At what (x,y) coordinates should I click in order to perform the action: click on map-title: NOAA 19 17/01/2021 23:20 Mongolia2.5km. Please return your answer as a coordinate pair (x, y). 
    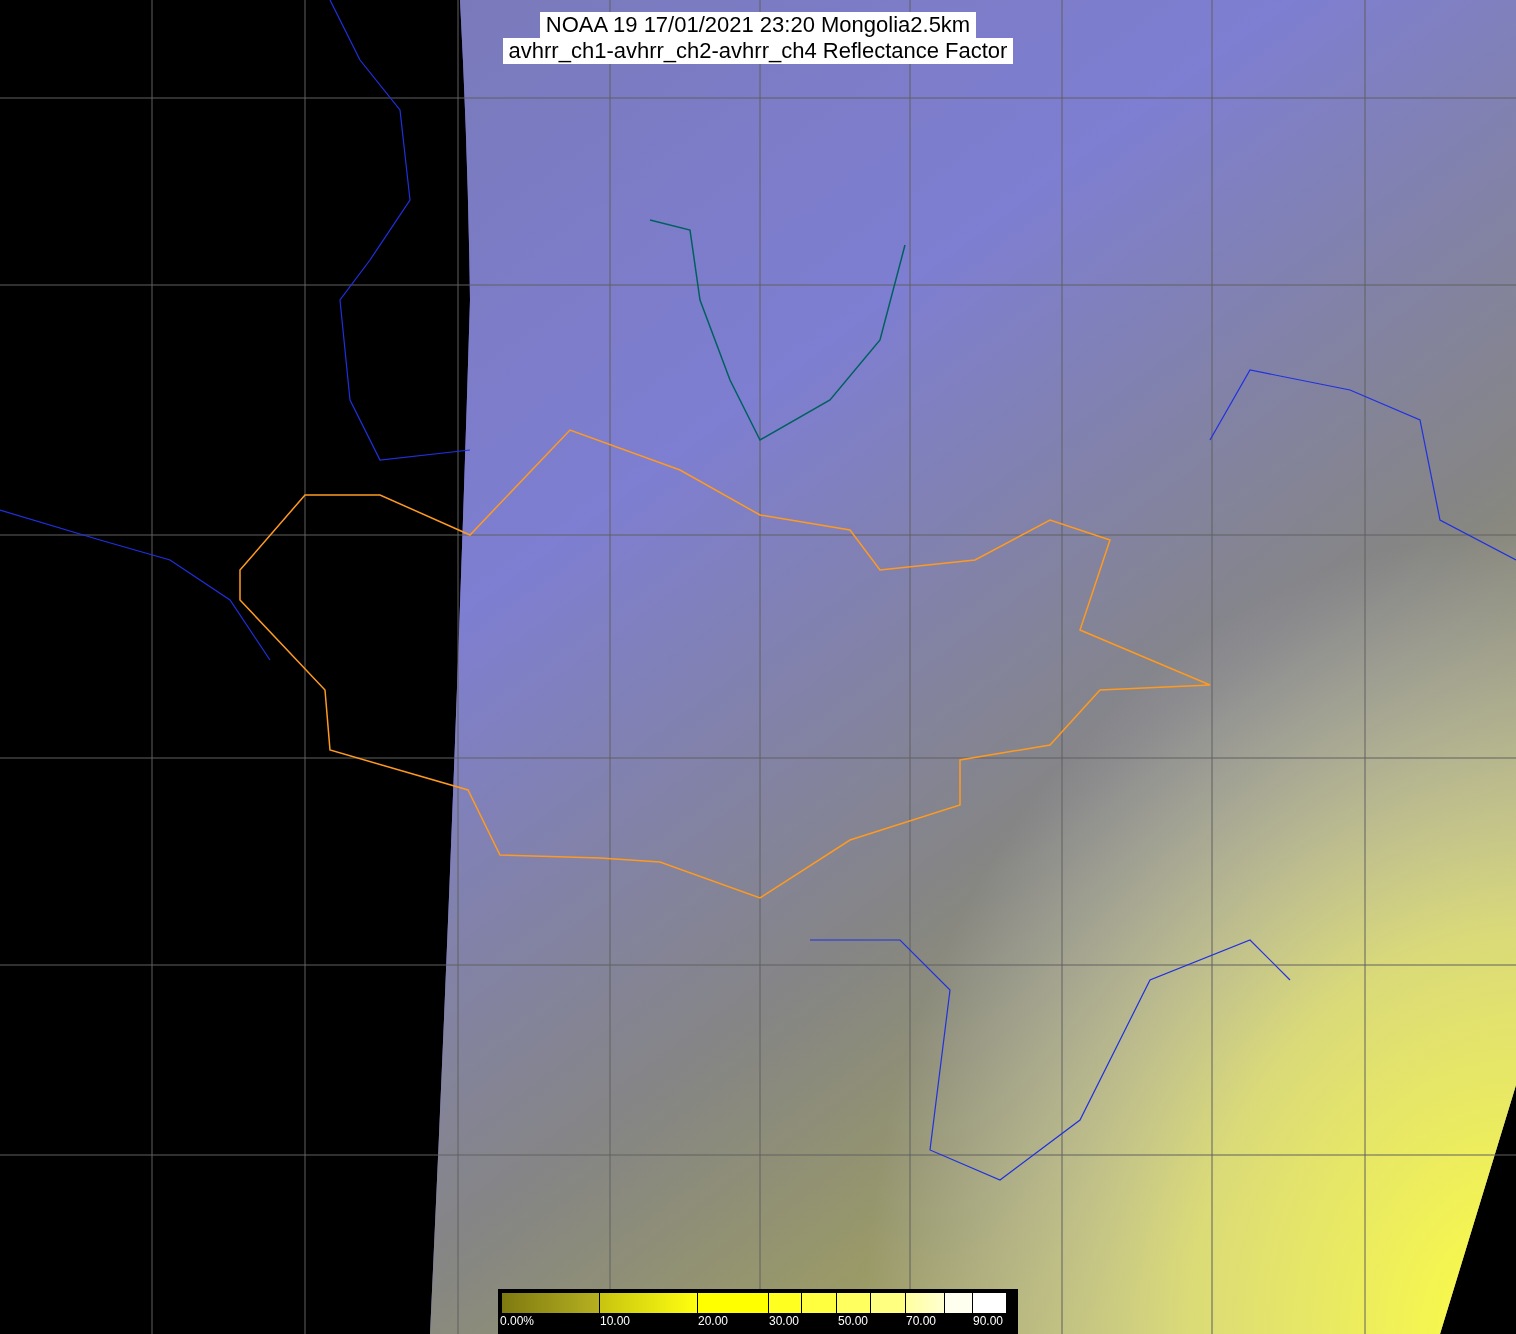
    Looking at the image, I should click on (758, 25).